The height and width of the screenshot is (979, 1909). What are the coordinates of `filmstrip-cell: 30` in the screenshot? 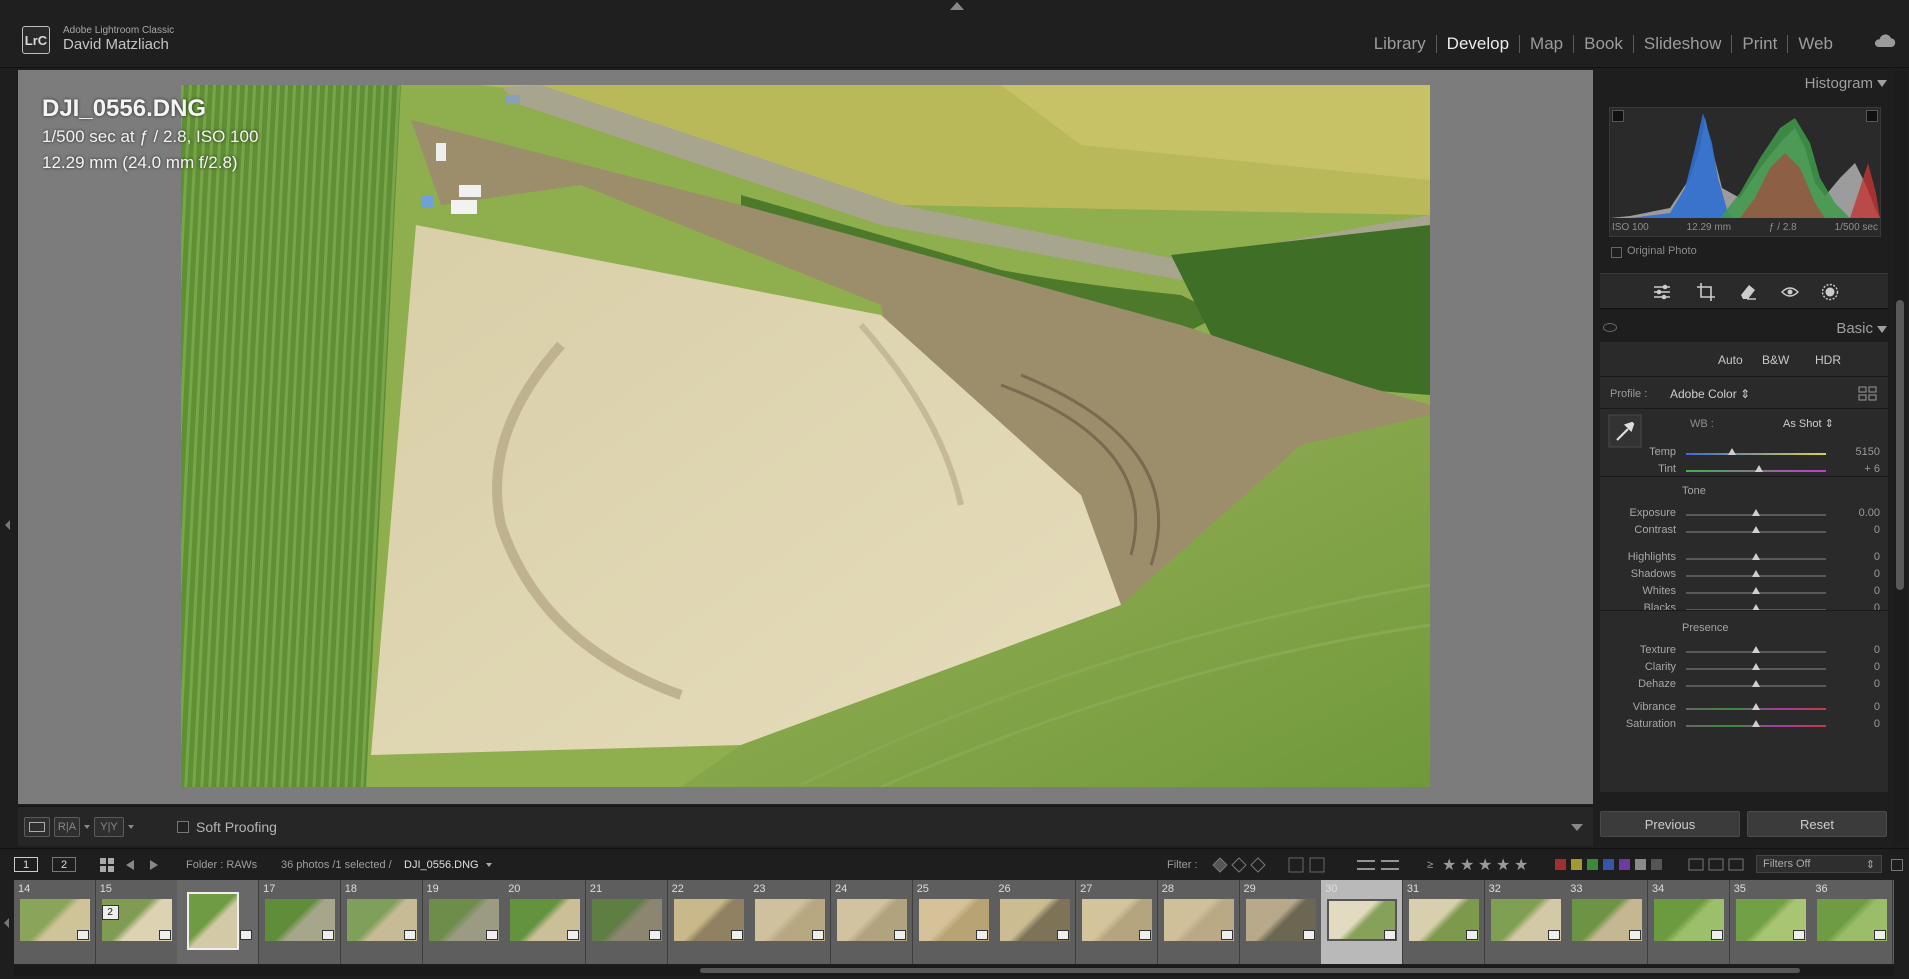 It's located at (1362, 922).